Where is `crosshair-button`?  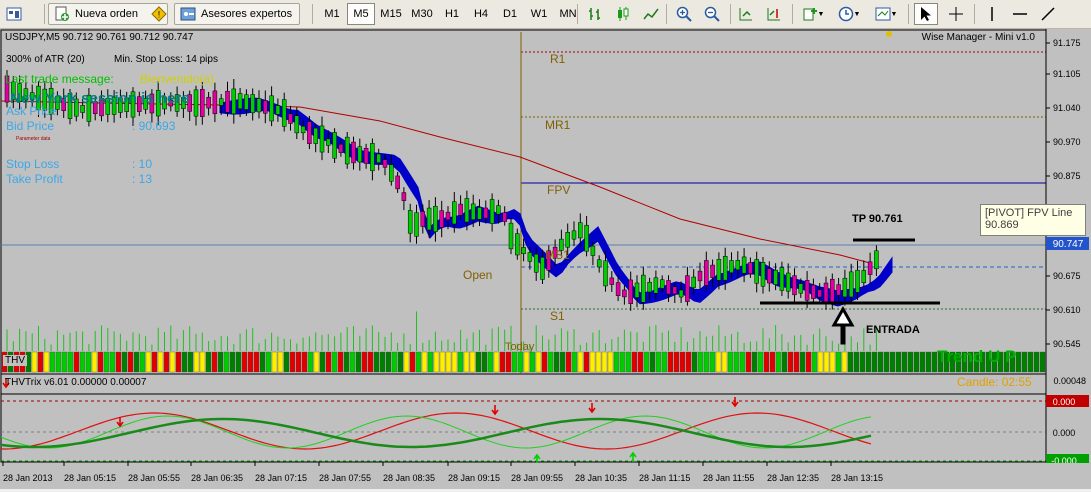 crosshair-button is located at coordinates (956, 14).